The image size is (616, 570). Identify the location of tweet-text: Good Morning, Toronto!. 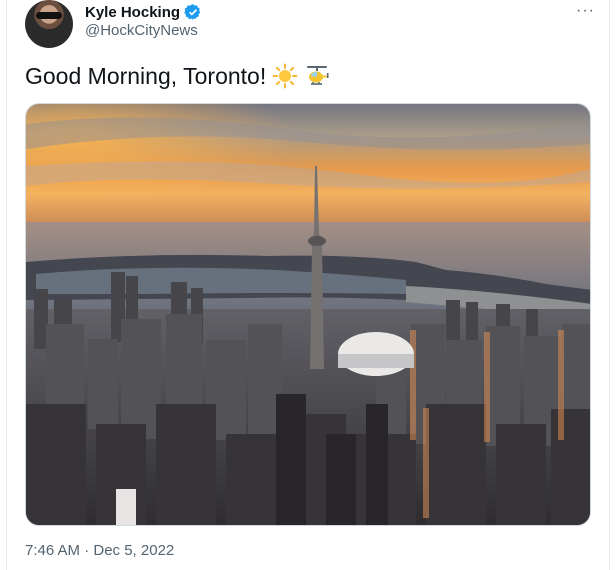
(146, 76).